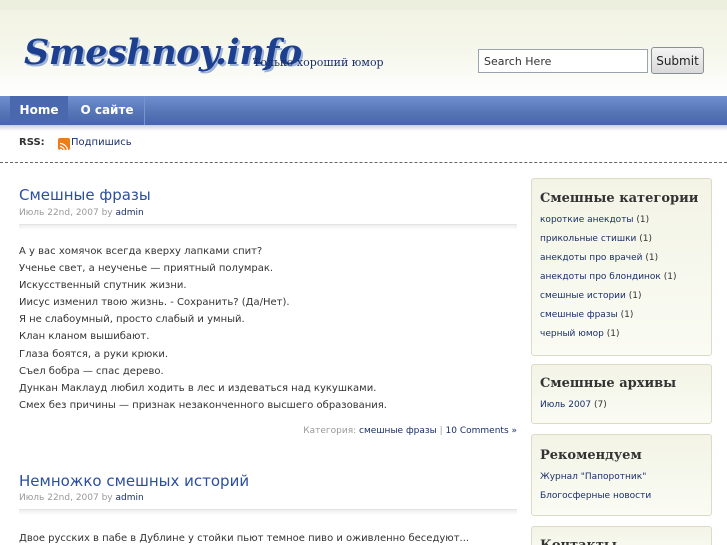 The height and width of the screenshot is (545, 727). What do you see at coordinates (331, 431) in the screenshot?
I see `category-label: Категория:` at bounding box center [331, 431].